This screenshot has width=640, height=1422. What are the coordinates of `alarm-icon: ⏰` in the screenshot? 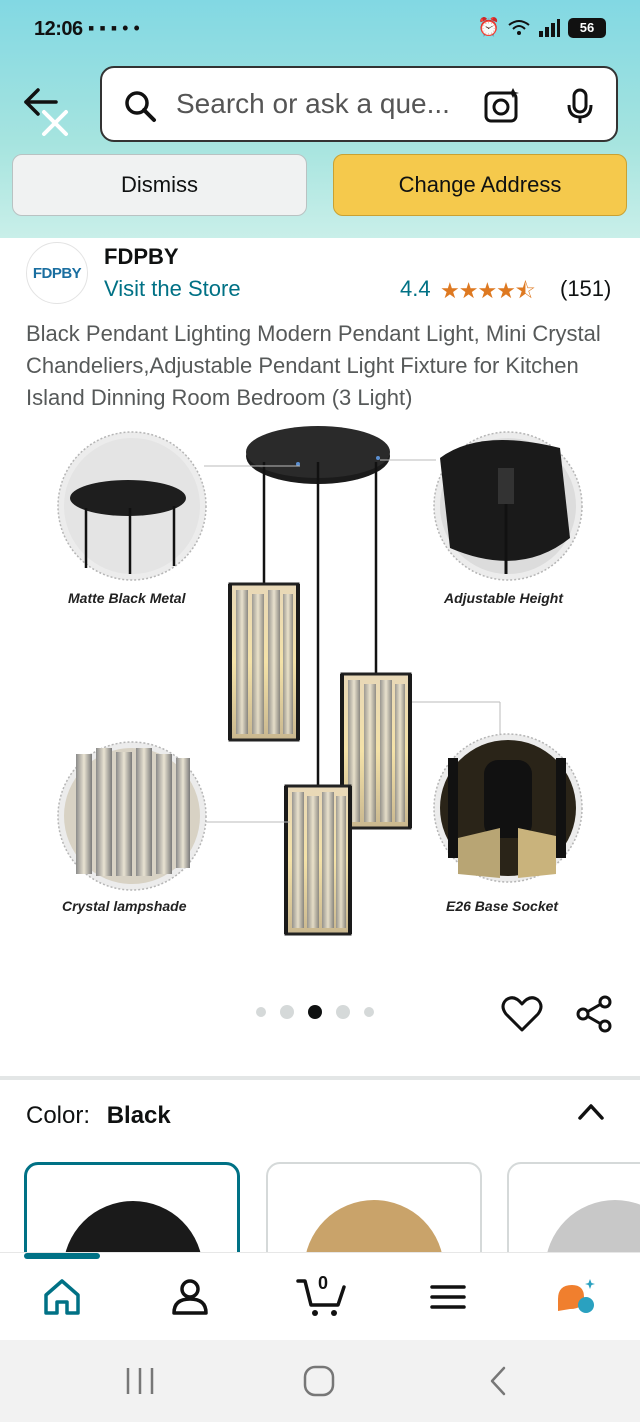 It's located at (488, 27).